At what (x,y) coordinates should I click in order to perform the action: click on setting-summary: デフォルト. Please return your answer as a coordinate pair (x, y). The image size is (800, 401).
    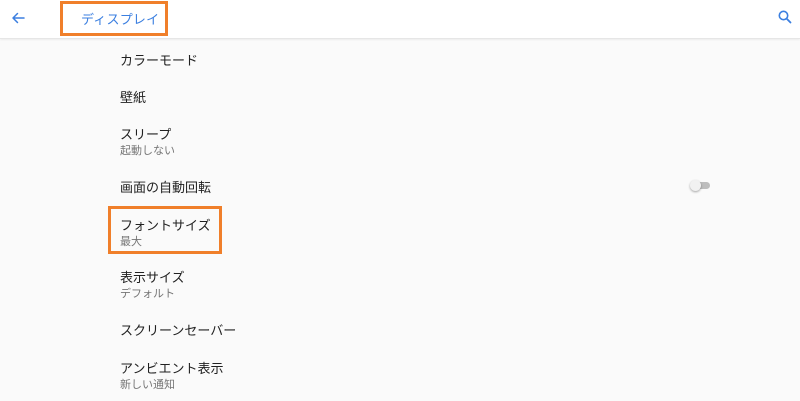
    Looking at the image, I should click on (147, 293).